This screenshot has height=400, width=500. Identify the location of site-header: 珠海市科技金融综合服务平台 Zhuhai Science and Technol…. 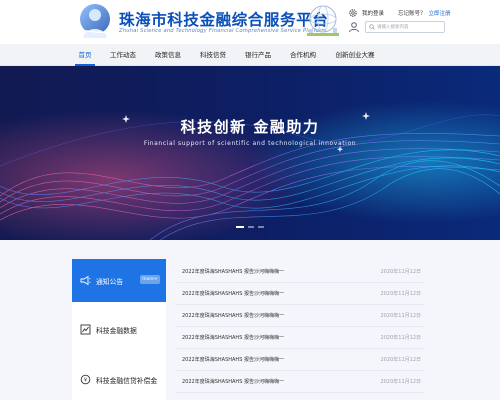
(250, 22).